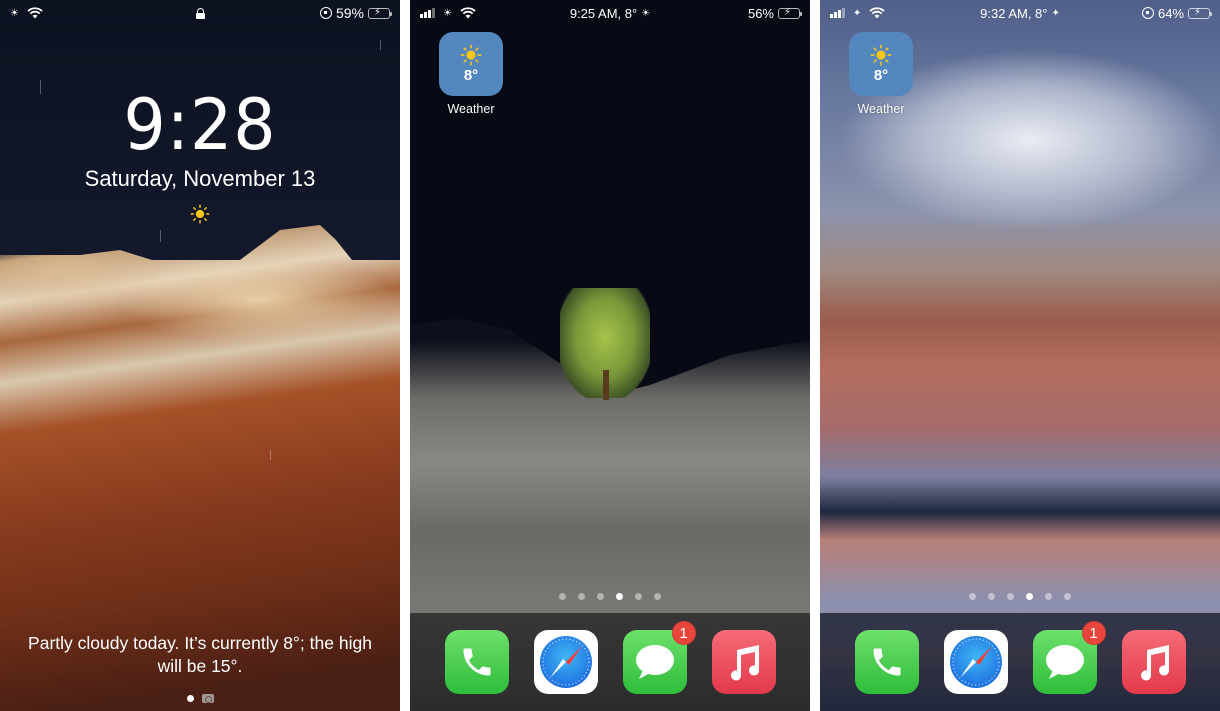  I want to click on status-time-weather: 9:25 AM, 8°, so click(603, 13).